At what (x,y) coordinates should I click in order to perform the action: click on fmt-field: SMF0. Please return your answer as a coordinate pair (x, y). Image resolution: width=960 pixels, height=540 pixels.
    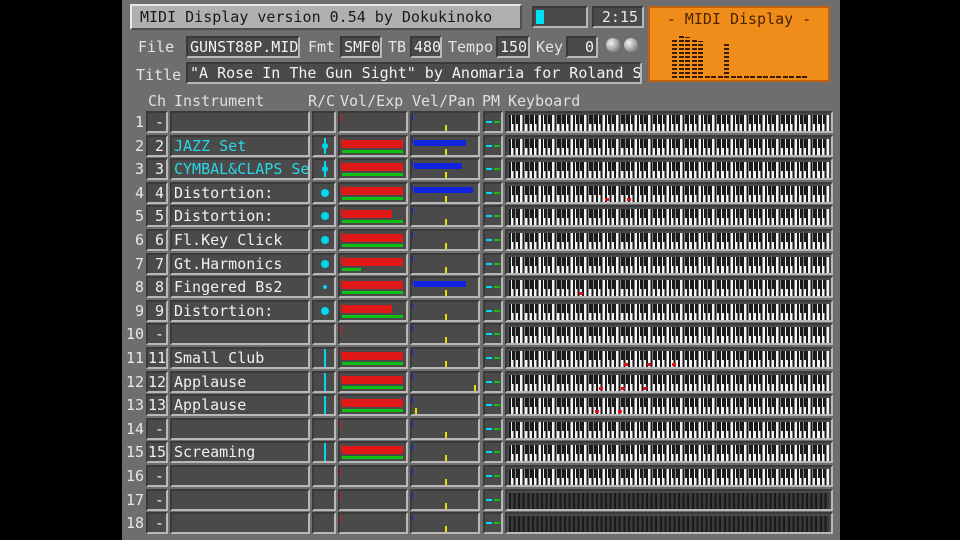
    Looking at the image, I should click on (361, 47).